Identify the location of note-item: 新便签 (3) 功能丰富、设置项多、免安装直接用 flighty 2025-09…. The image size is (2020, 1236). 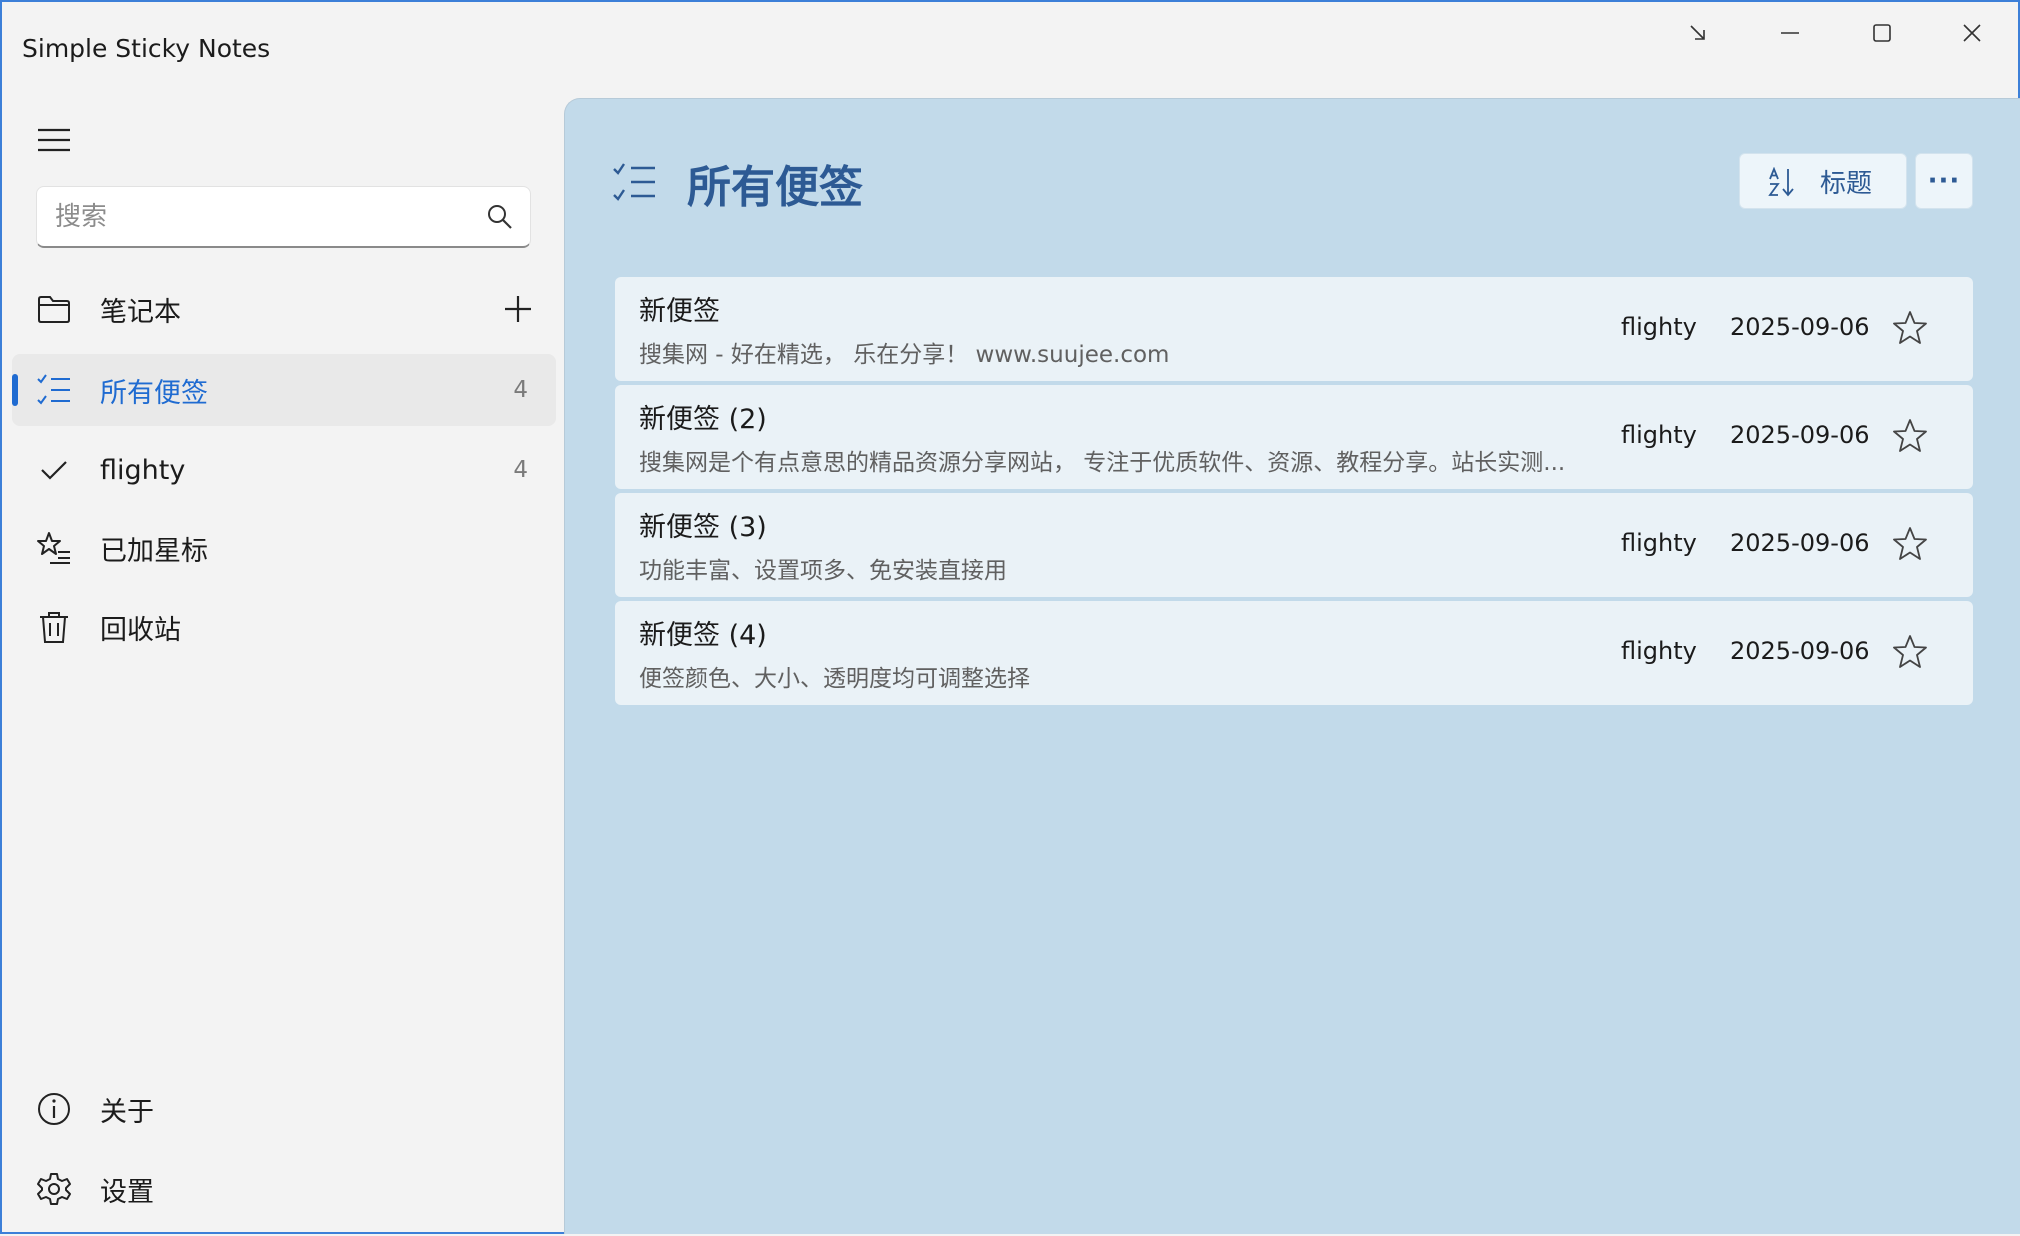
(1294, 545).